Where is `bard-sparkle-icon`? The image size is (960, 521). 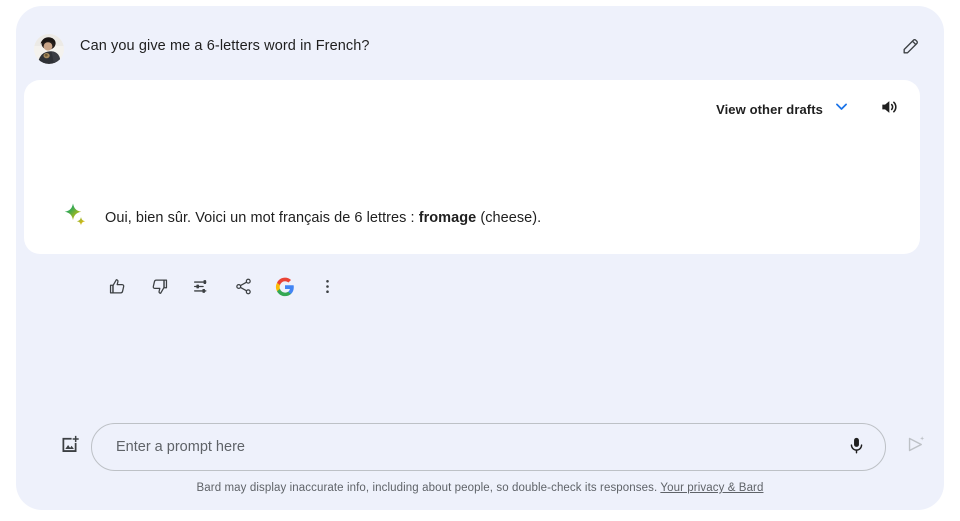 bard-sparkle-icon is located at coordinates (75, 215).